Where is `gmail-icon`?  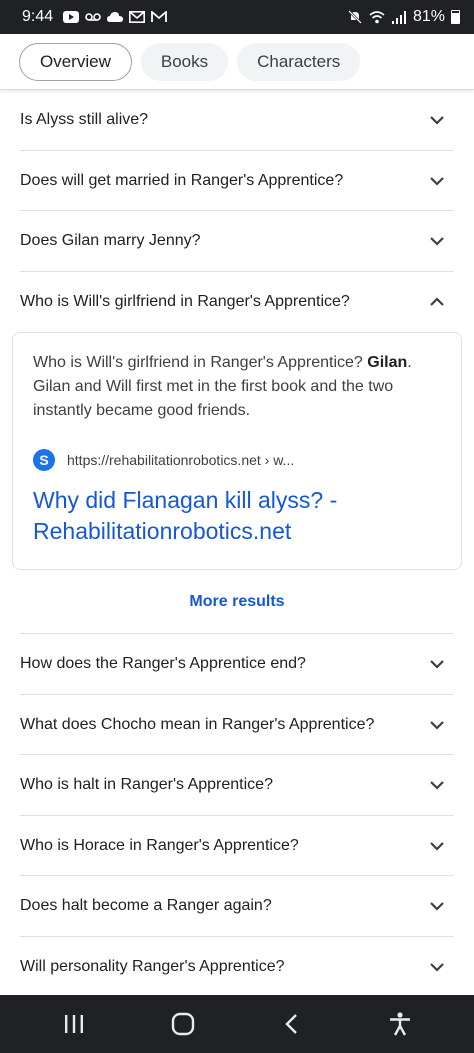
gmail-icon is located at coordinates (159, 17).